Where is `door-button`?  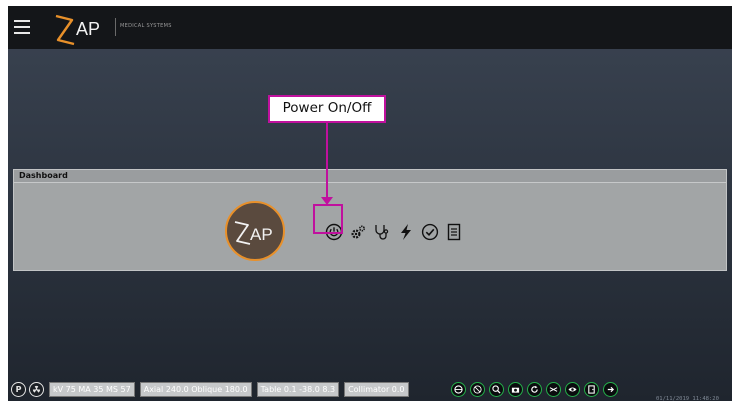 door-button is located at coordinates (591, 389).